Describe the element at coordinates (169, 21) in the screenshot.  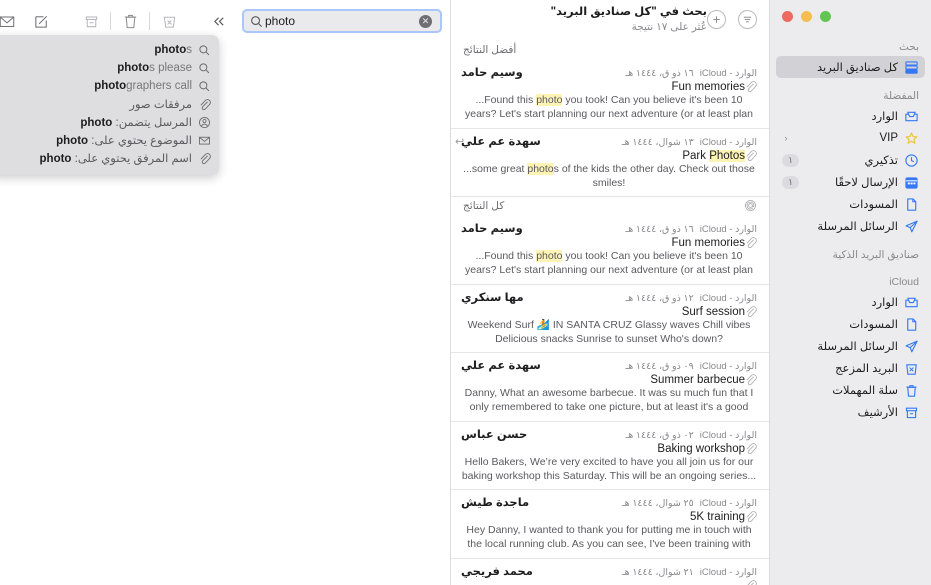
I see `junk-button` at that location.